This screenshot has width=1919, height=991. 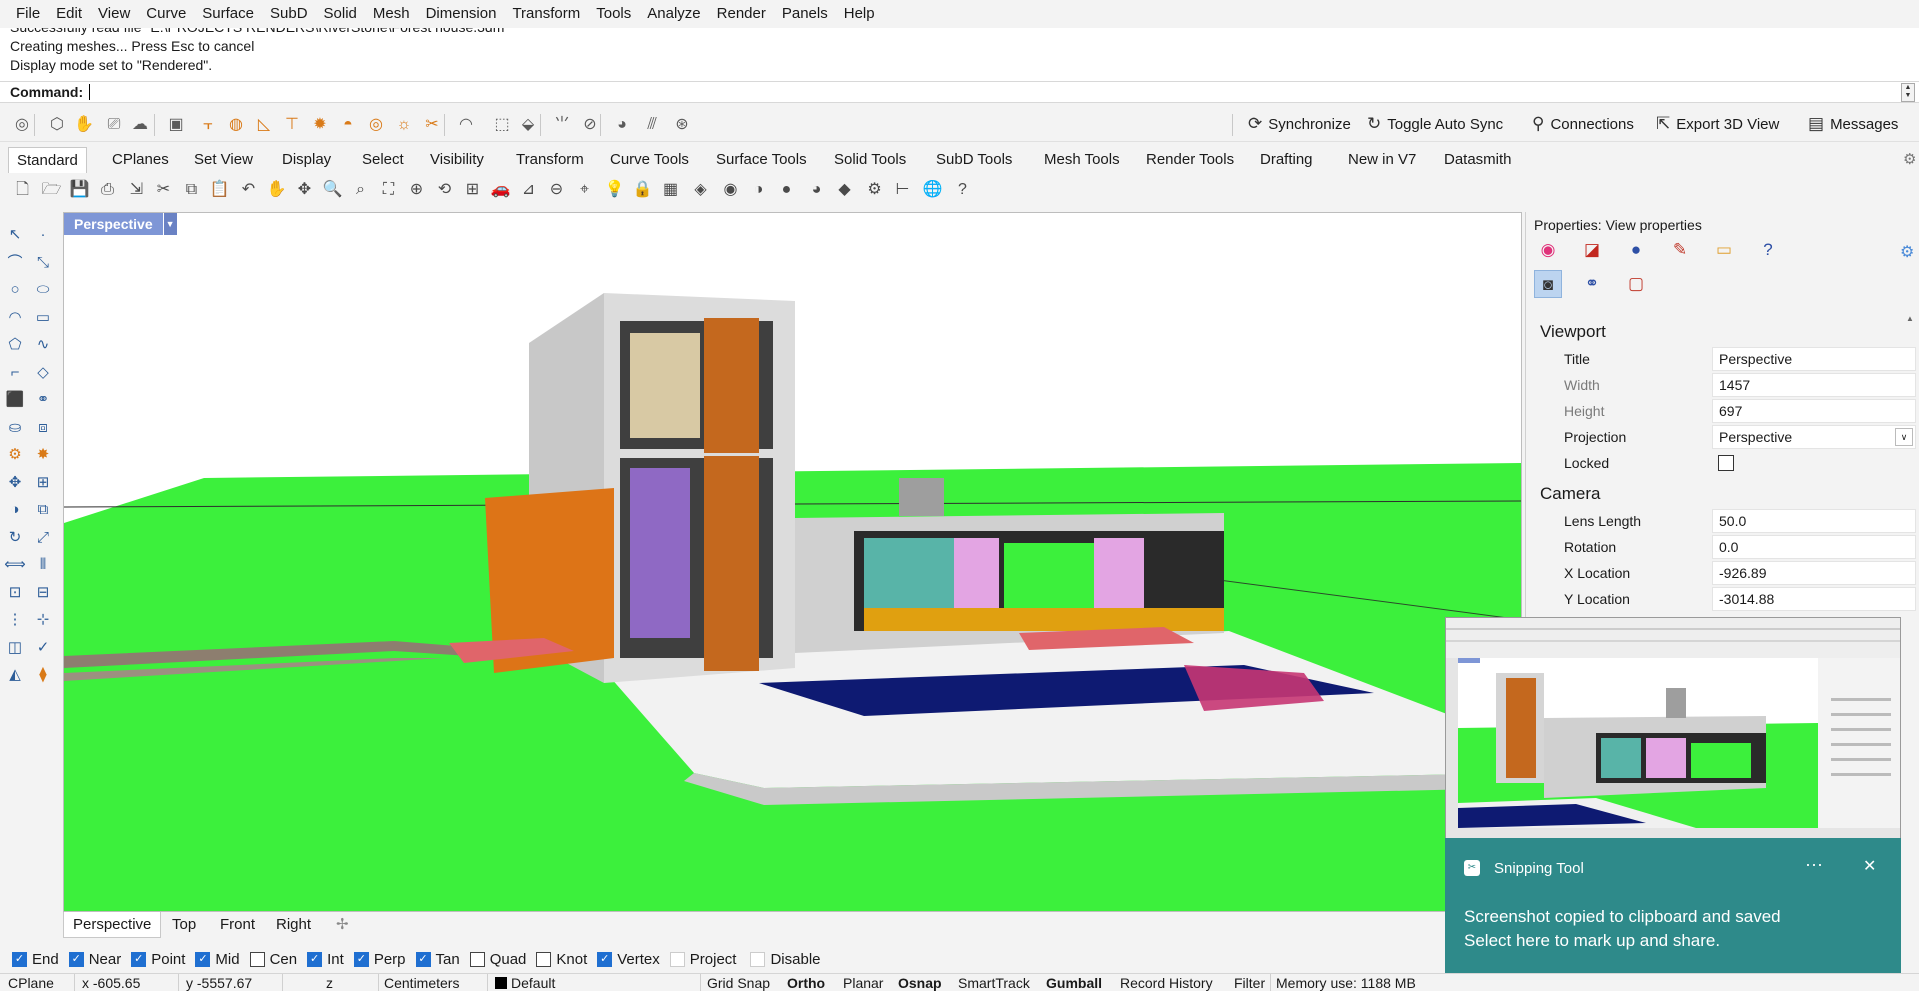 What do you see at coordinates (466, 125) in the screenshot?
I see `blend-icon: ◠` at bounding box center [466, 125].